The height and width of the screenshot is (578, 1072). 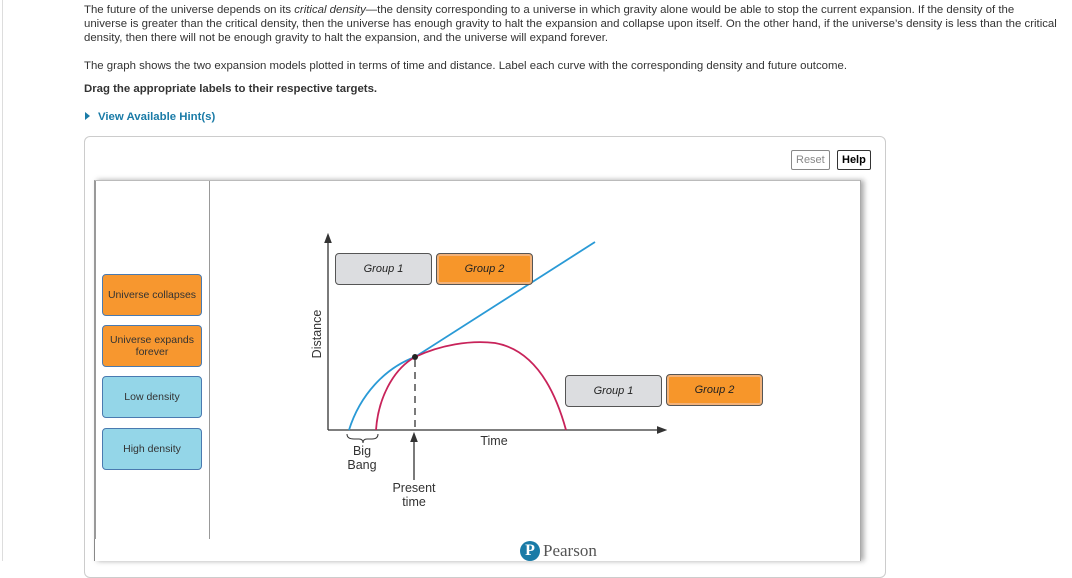 What do you see at coordinates (415, 357) in the screenshot?
I see `present-point` at bounding box center [415, 357].